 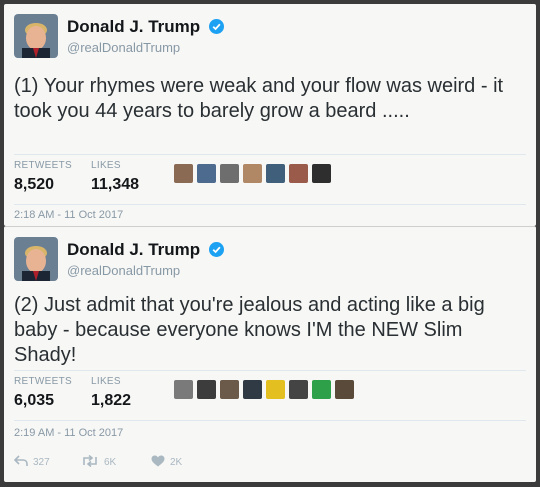 I want to click on retweets-value: 6,035, so click(x=34, y=400).